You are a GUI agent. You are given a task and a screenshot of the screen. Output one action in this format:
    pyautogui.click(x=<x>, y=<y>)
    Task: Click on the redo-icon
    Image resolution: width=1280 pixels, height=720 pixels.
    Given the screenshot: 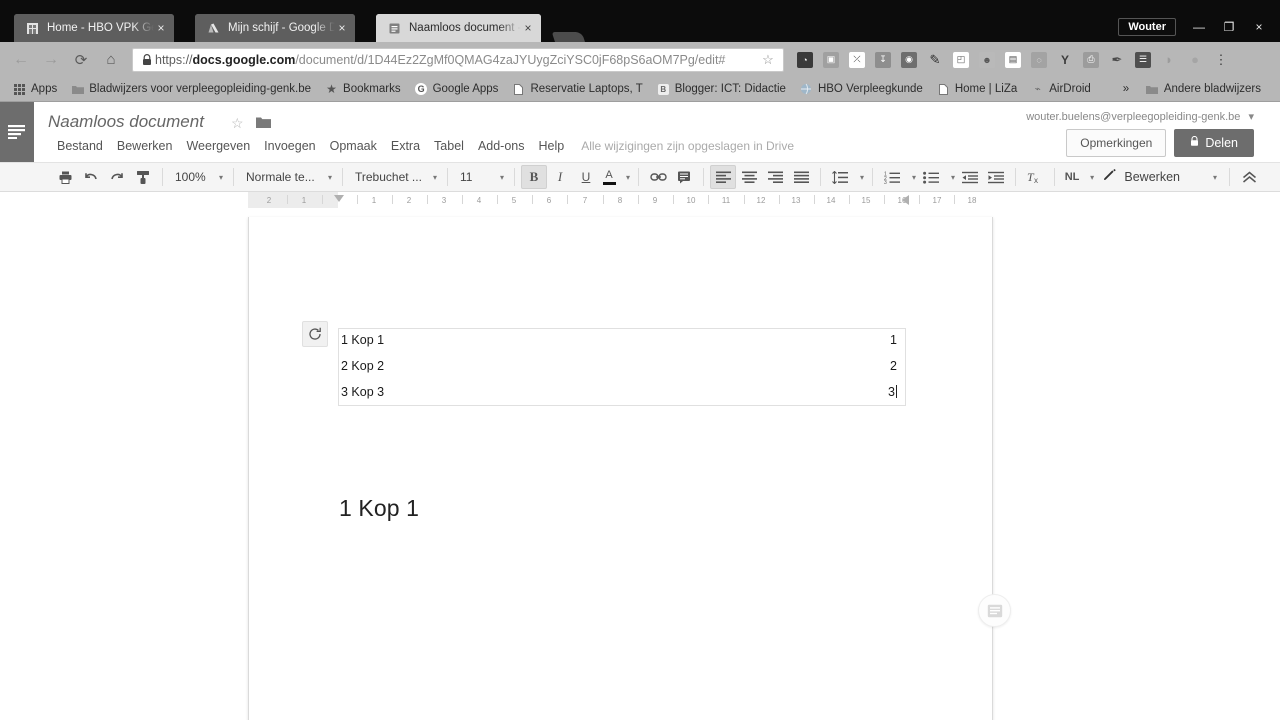 What is the action you would take?
    pyautogui.click(x=117, y=177)
    